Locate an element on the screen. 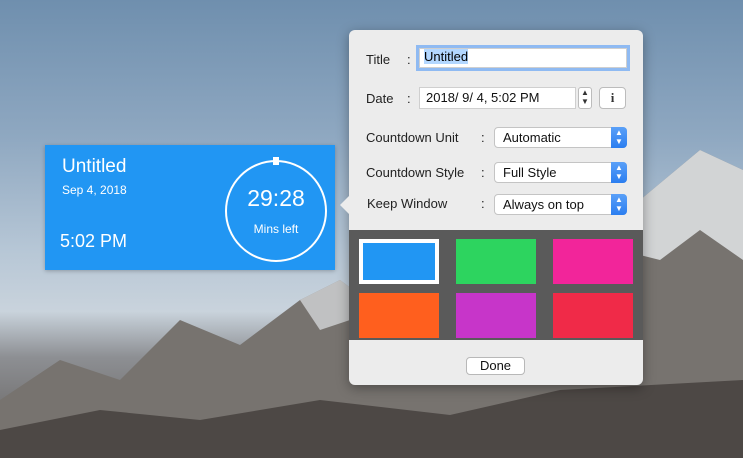  keep-window-select: Always on top ▲ ▼ is located at coordinates (560, 204).